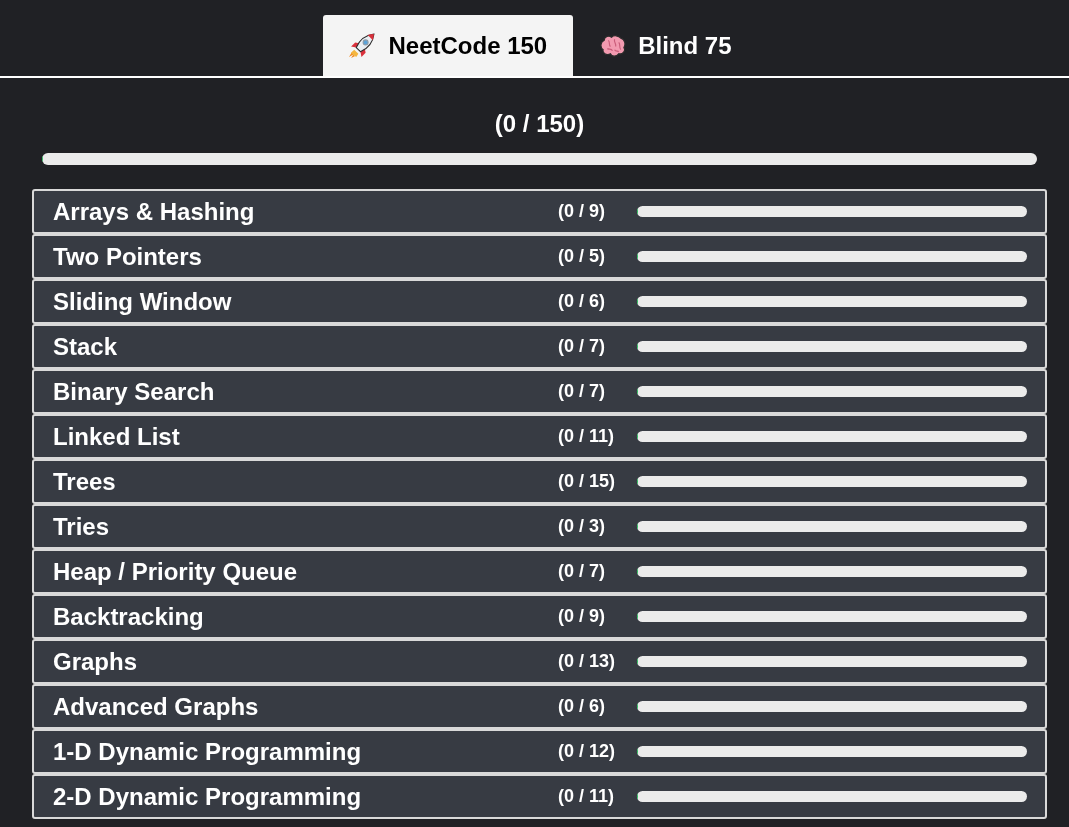 This screenshot has width=1069, height=827. I want to click on topic-title: Trees, so click(84, 481).